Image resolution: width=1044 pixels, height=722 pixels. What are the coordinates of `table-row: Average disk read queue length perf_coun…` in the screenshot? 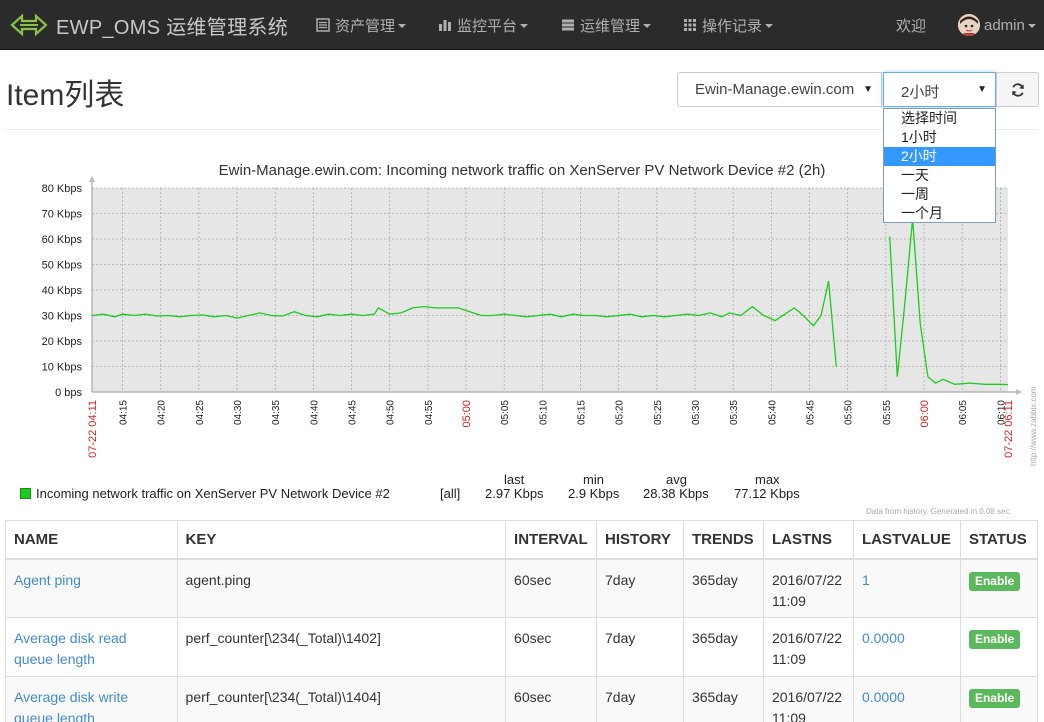 It's located at (522, 647).